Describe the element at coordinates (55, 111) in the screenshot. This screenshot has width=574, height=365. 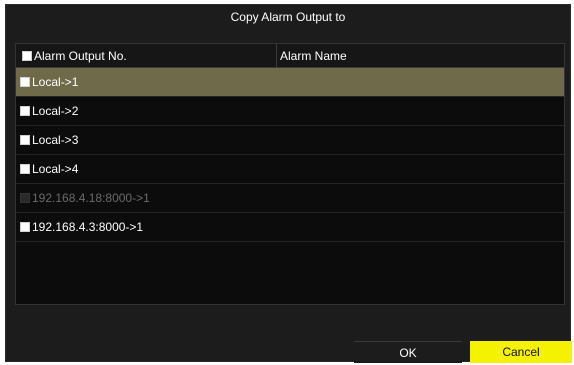
I see `row-label: Local->2` at that location.